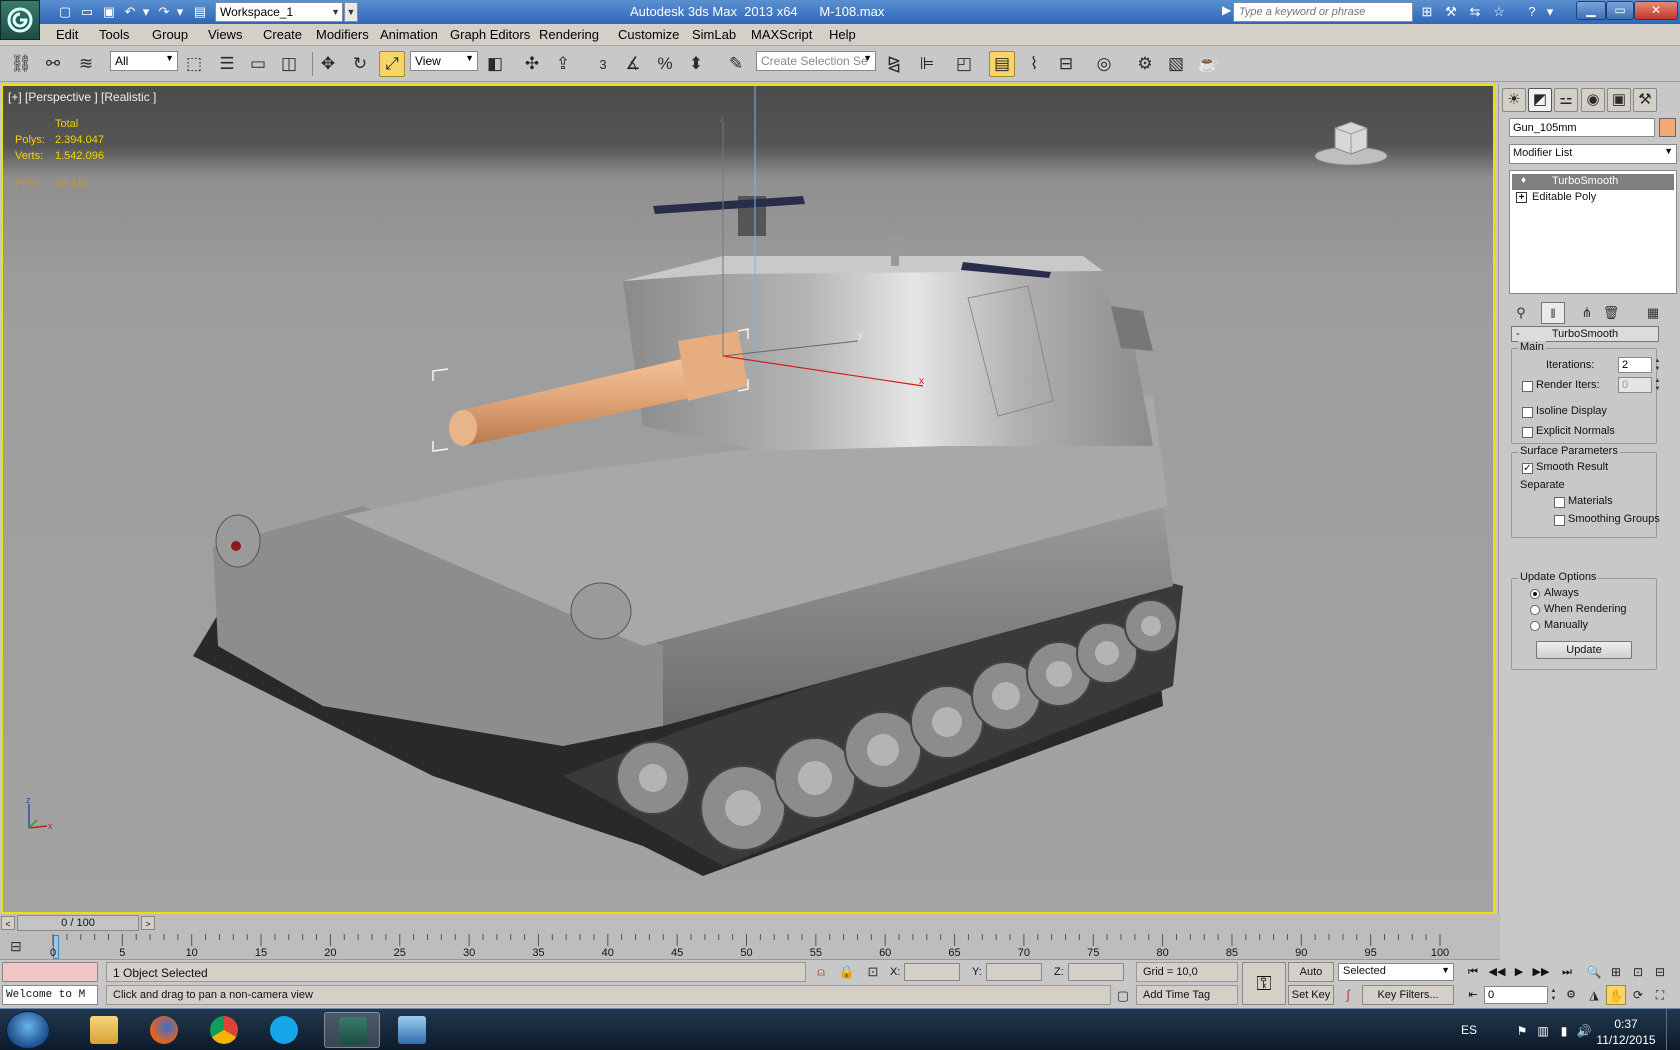 The height and width of the screenshot is (1050, 1680). I want to click on zoom-icon: 🔍, so click(1594, 972).